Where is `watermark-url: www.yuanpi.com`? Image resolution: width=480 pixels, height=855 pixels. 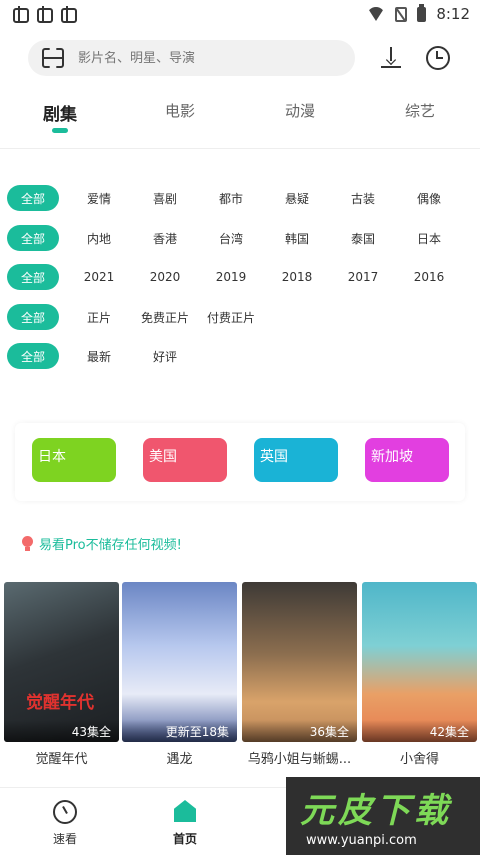 watermark-url: www.yuanpi.com is located at coordinates (361, 840).